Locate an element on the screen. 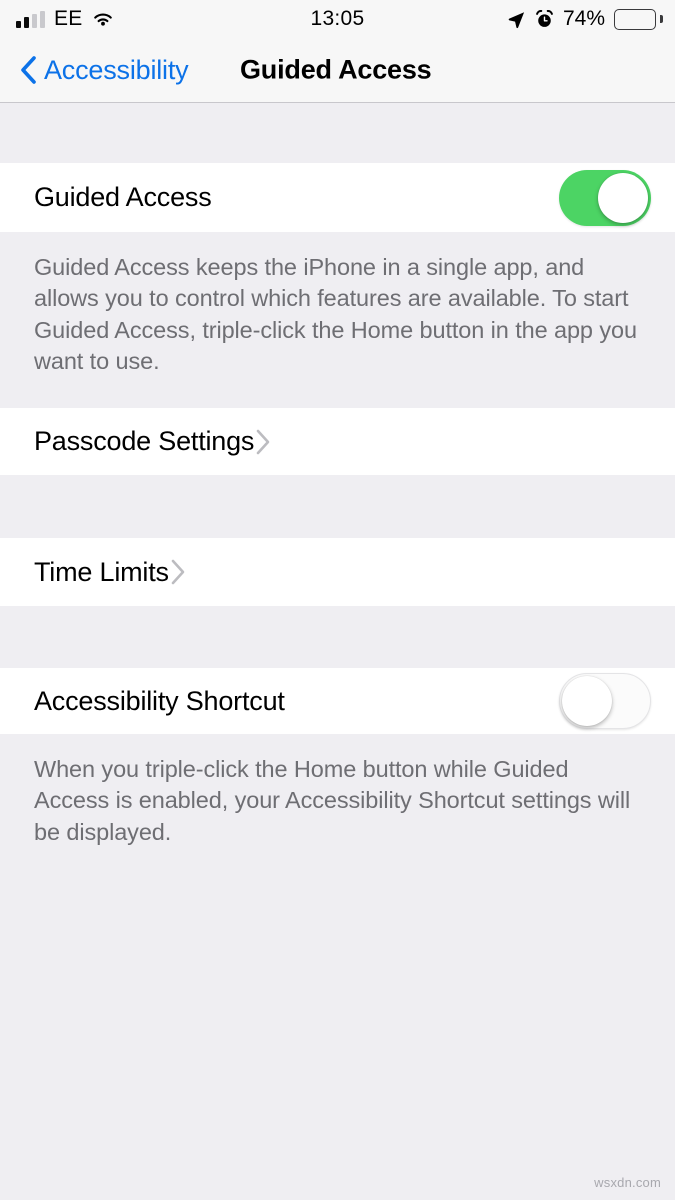 The height and width of the screenshot is (1200, 675). accessibility-shortcut-toggle is located at coordinates (605, 701).